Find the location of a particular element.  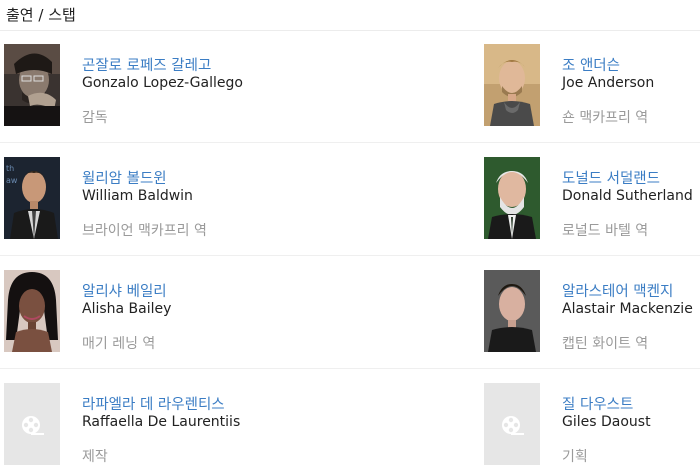

svg-text: aw is located at coordinates (12, 180).